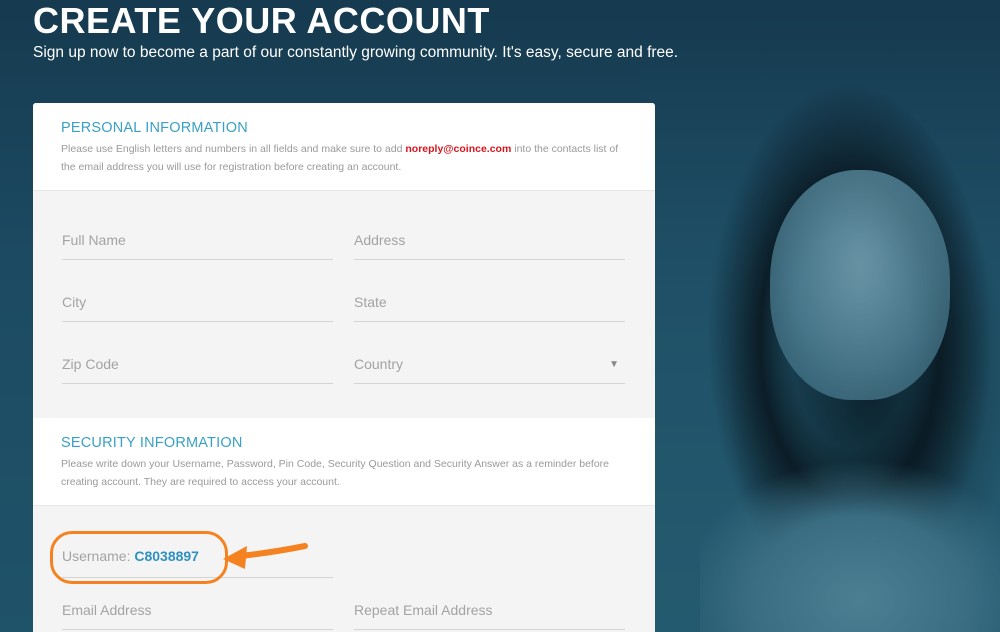  I want to click on country-select: Country ▼, so click(489, 365).